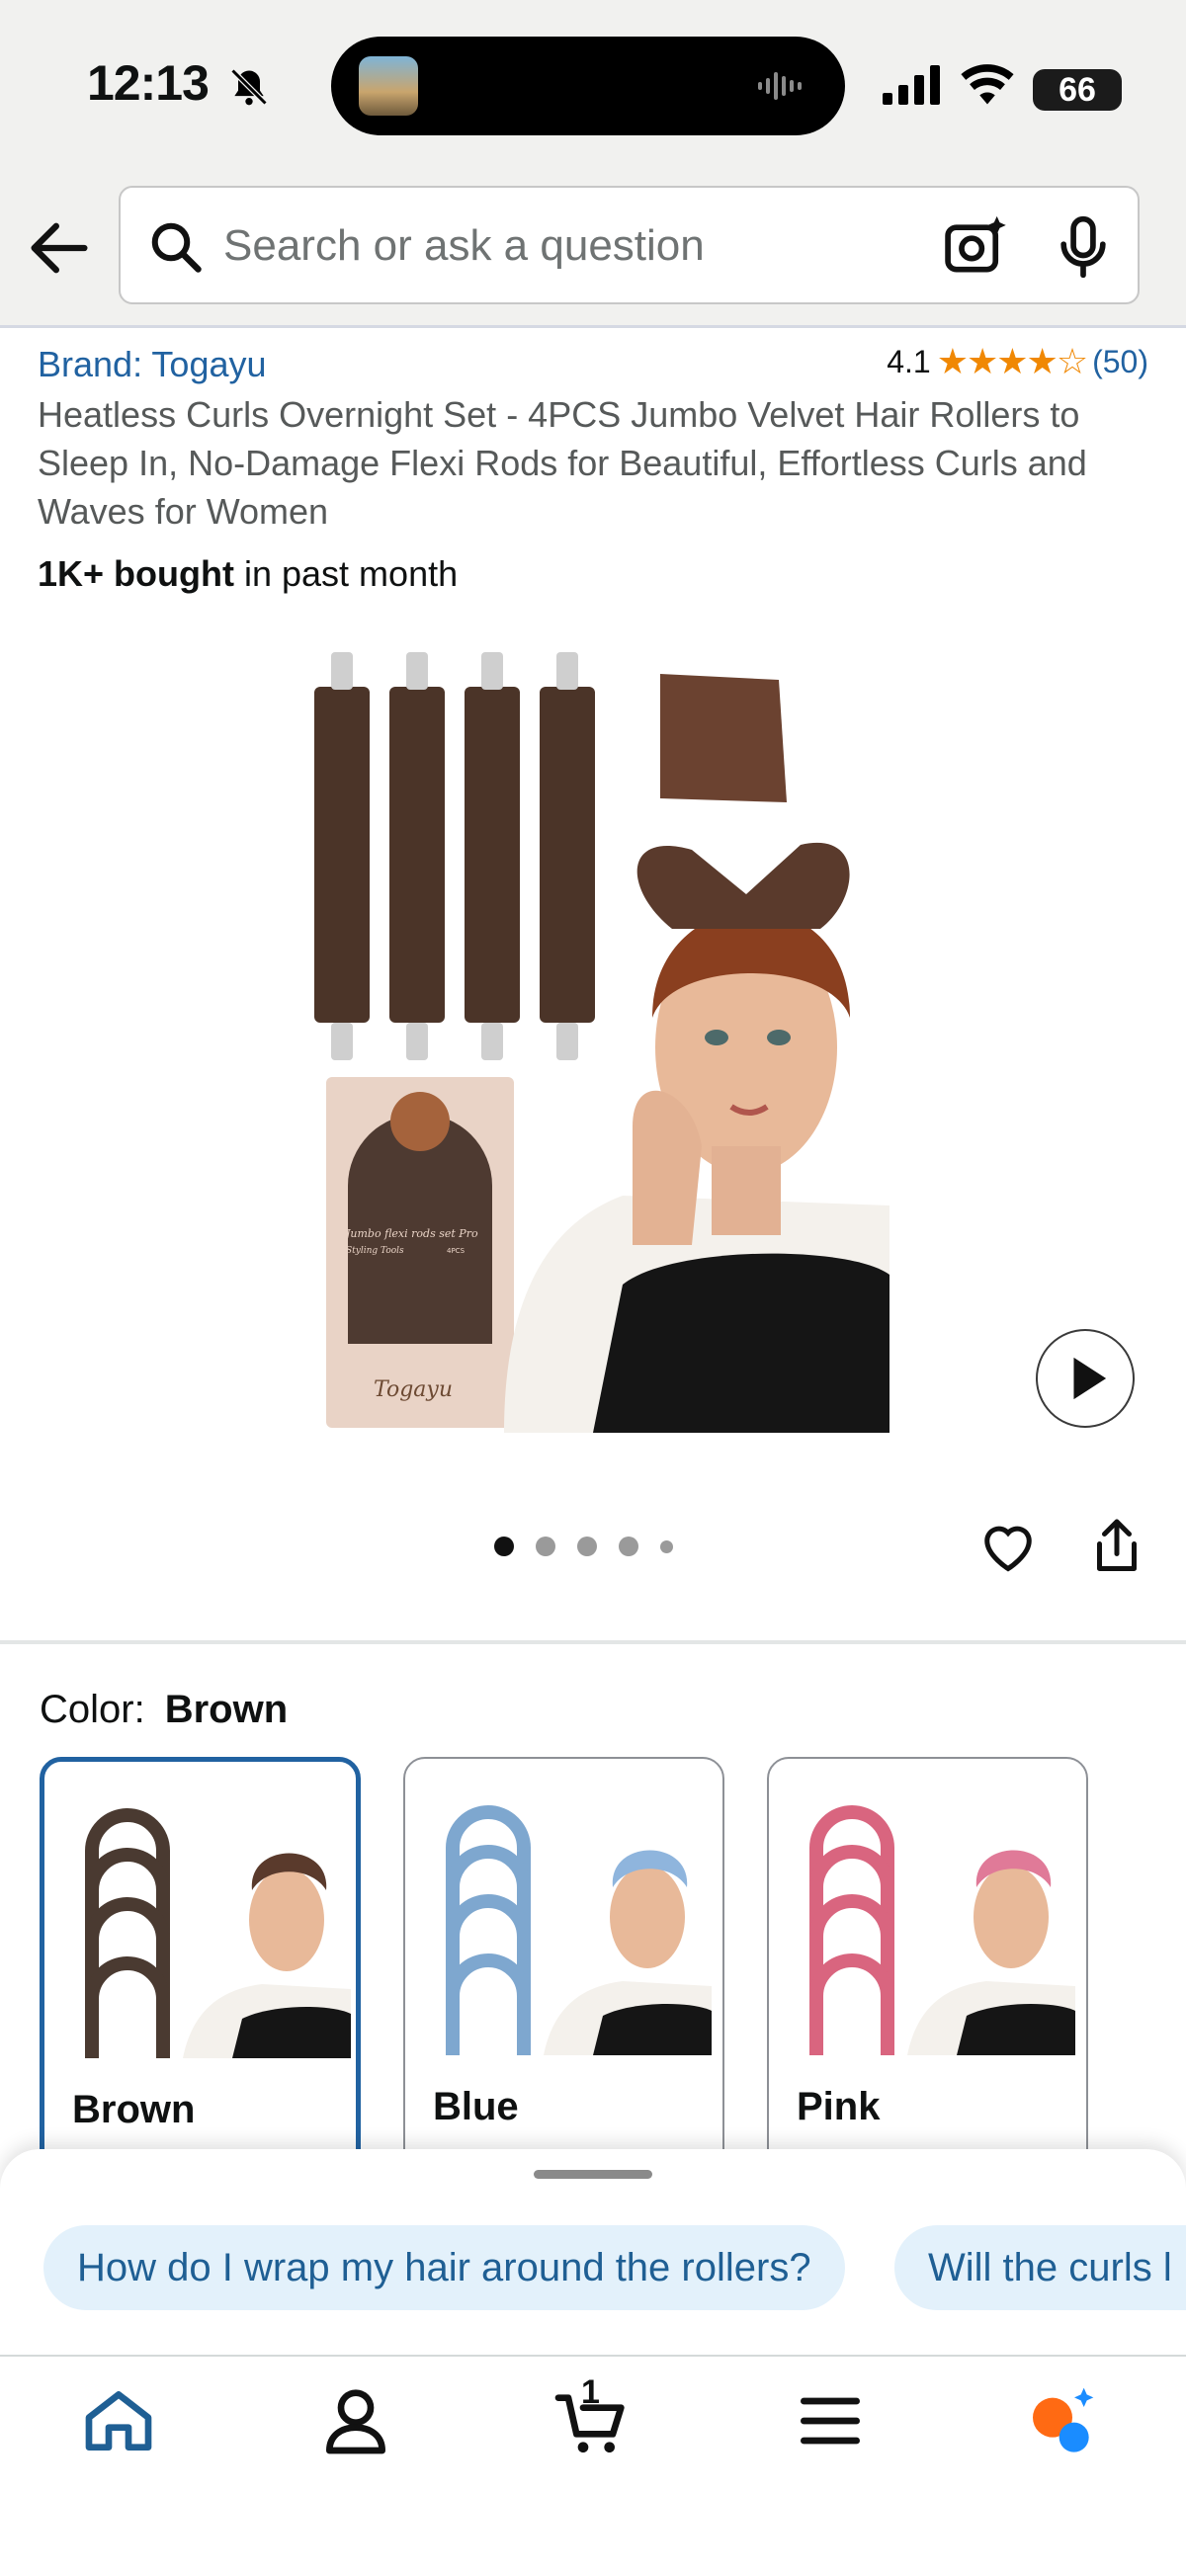 The height and width of the screenshot is (2576, 1186). I want to click on star-rating-icon: ★★★★☆, so click(1012, 361).